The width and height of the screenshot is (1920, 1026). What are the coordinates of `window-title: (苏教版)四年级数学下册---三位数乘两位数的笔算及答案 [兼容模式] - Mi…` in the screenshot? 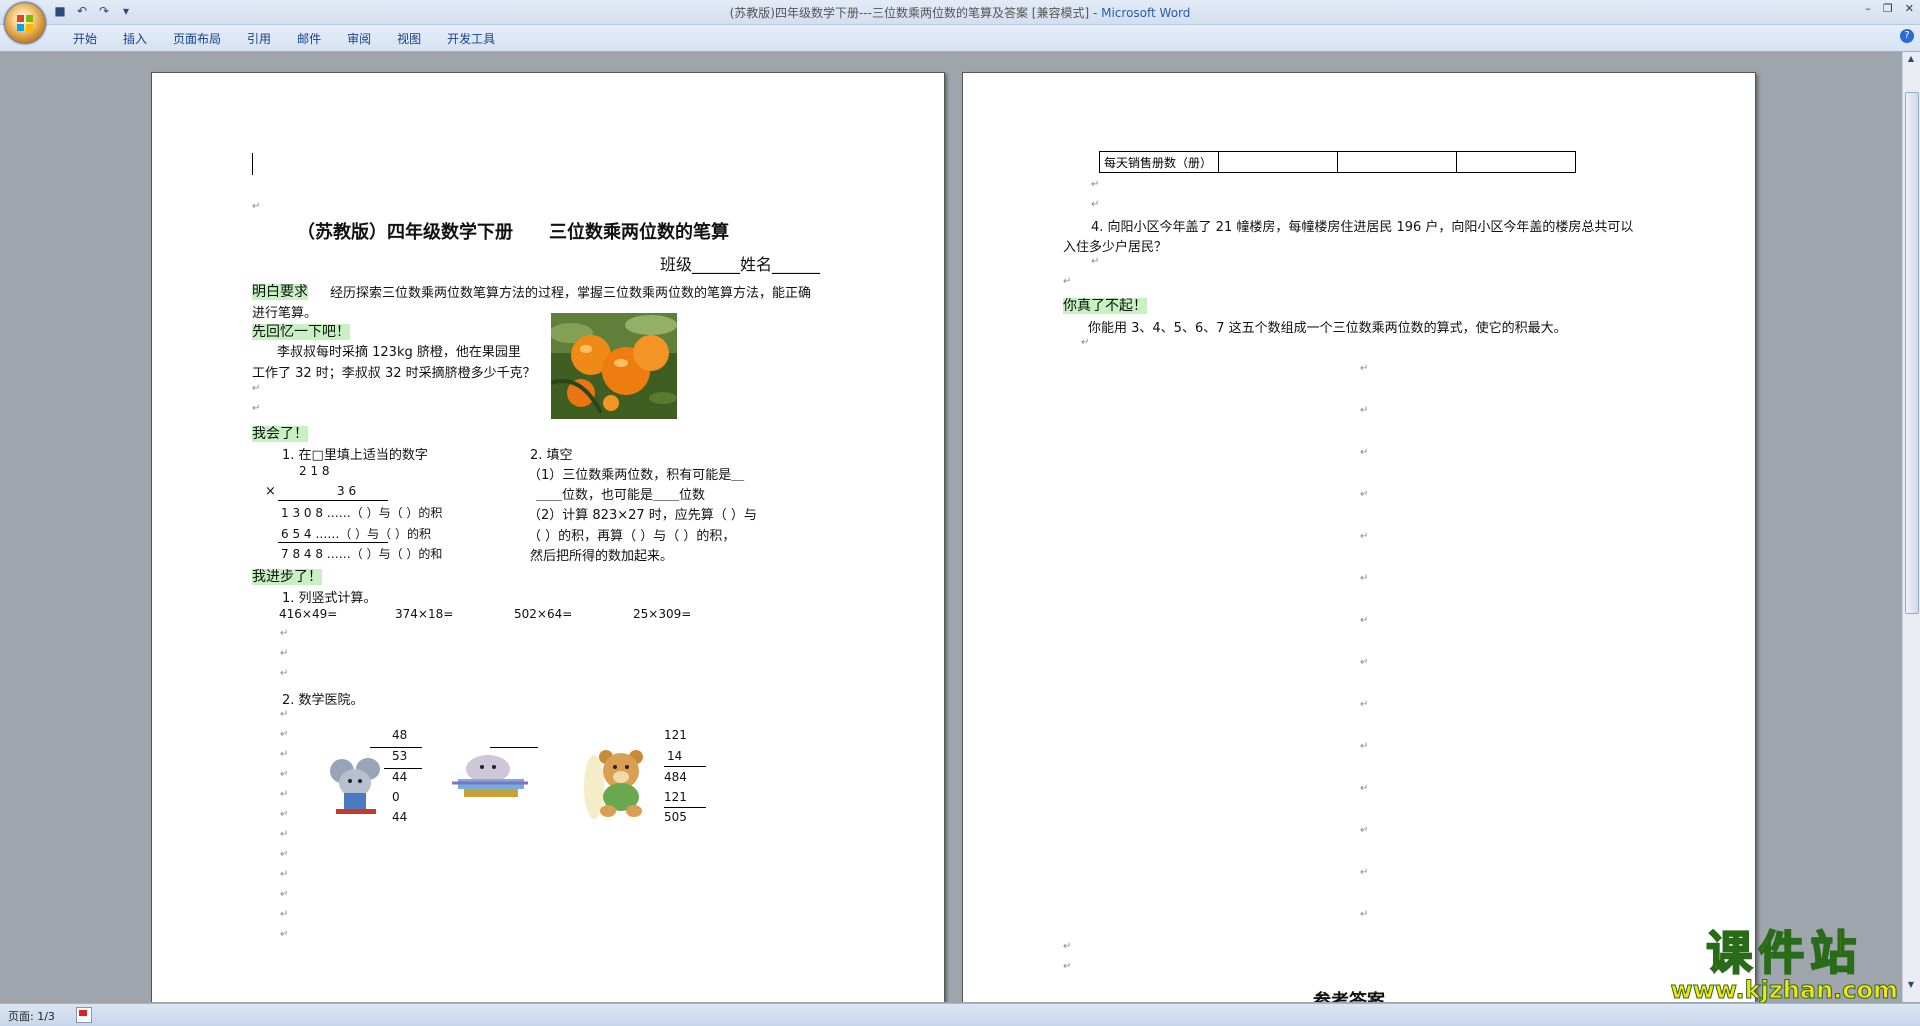 It's located at (960, 12).